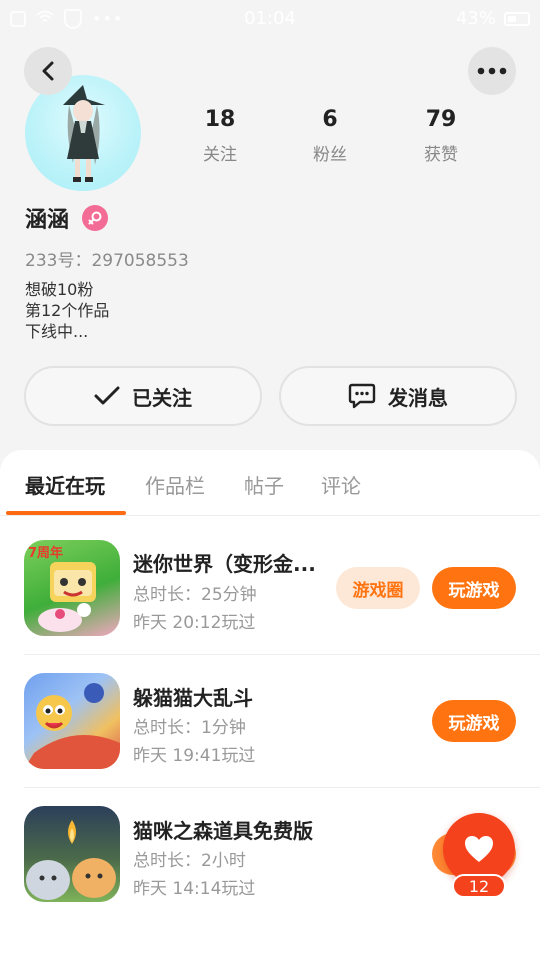 This screenshot has width=540, height=960. I want to click on status-icons-right: 43%, so click(493, 18).